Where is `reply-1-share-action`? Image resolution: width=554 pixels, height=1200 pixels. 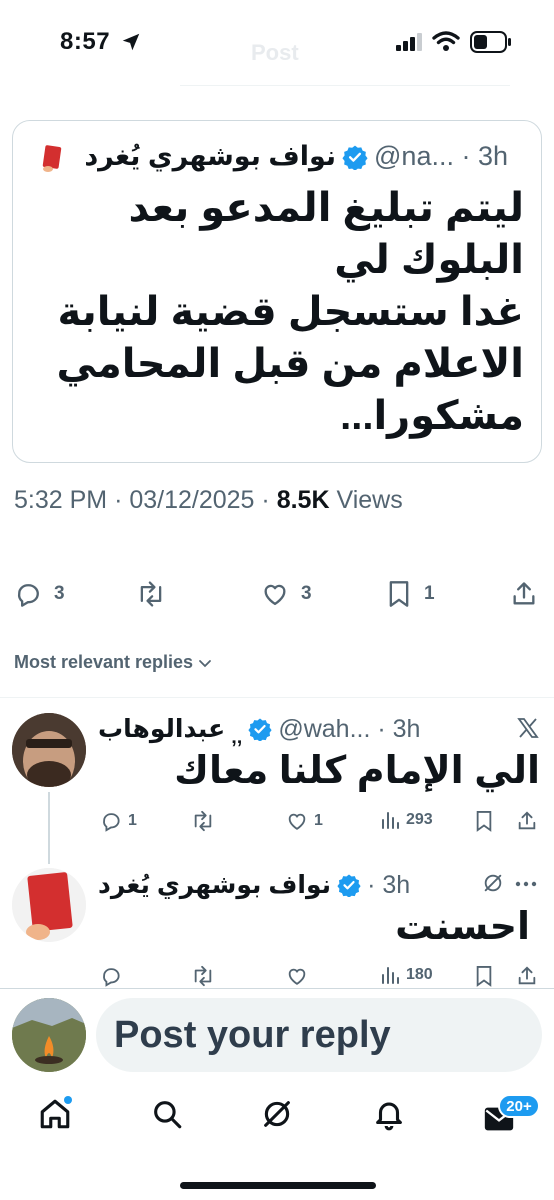
reply-1-share-action is located at coordinates (527, 821).